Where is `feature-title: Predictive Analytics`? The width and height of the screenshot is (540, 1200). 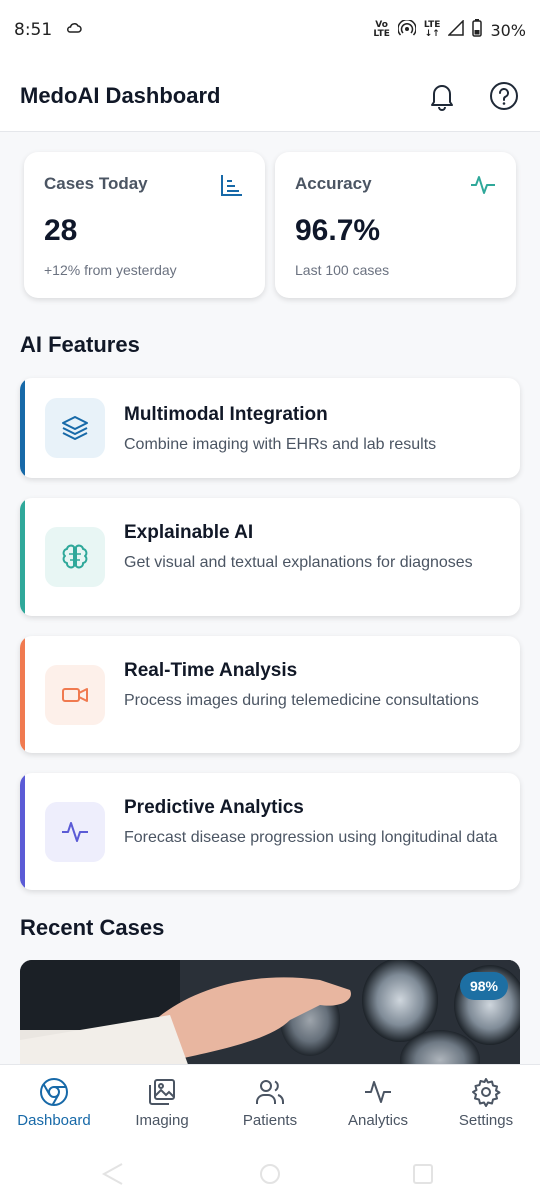
feature-title: Predictive Analytics is located at coordinates (214, 807).